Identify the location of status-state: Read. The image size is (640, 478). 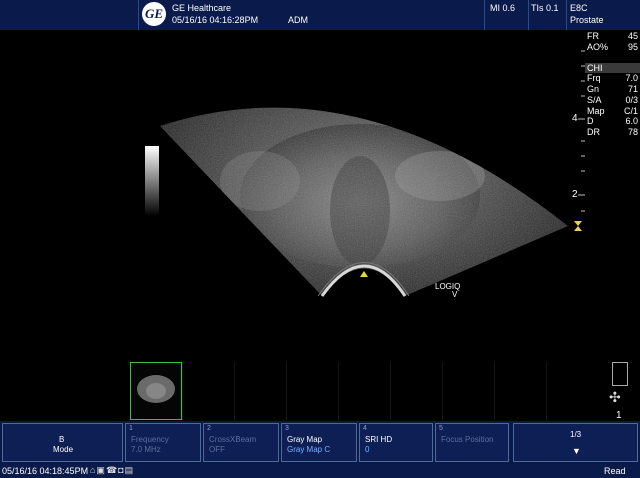
(615, 471).